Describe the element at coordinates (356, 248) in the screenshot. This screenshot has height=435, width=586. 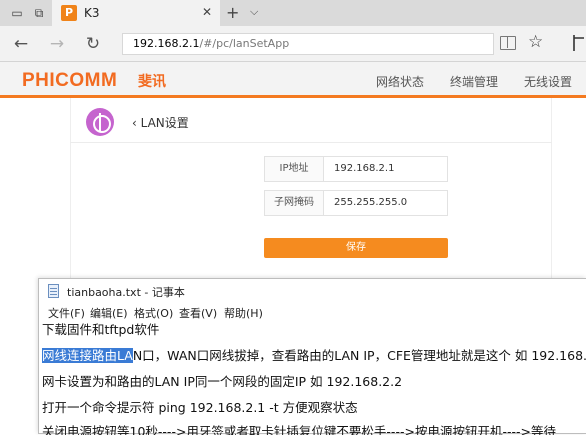
I see `save-button: 保存` at that location.